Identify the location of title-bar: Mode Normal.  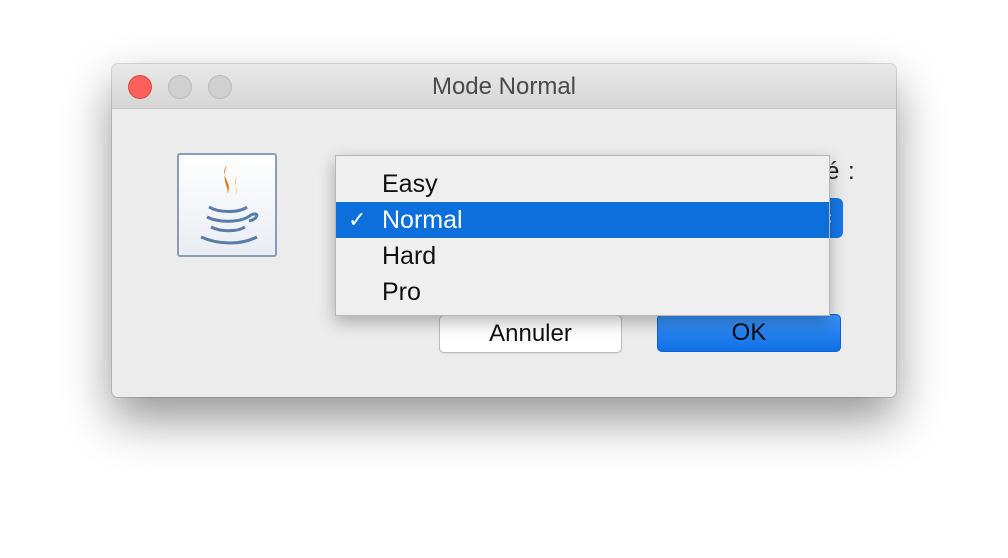
(504, 86).